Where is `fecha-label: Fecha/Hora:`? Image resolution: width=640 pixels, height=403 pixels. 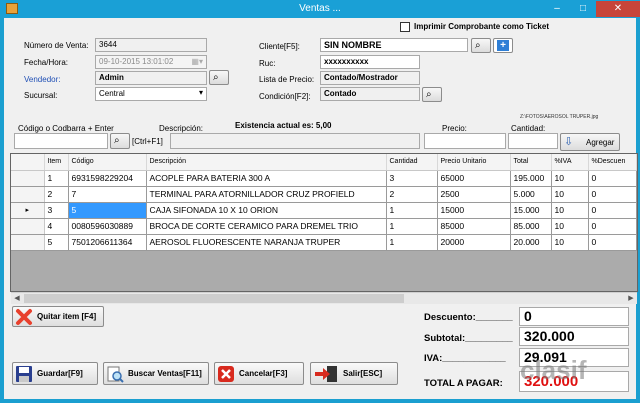
fecha-label: Fecha/Hora: is located at coordinates (46, 62).